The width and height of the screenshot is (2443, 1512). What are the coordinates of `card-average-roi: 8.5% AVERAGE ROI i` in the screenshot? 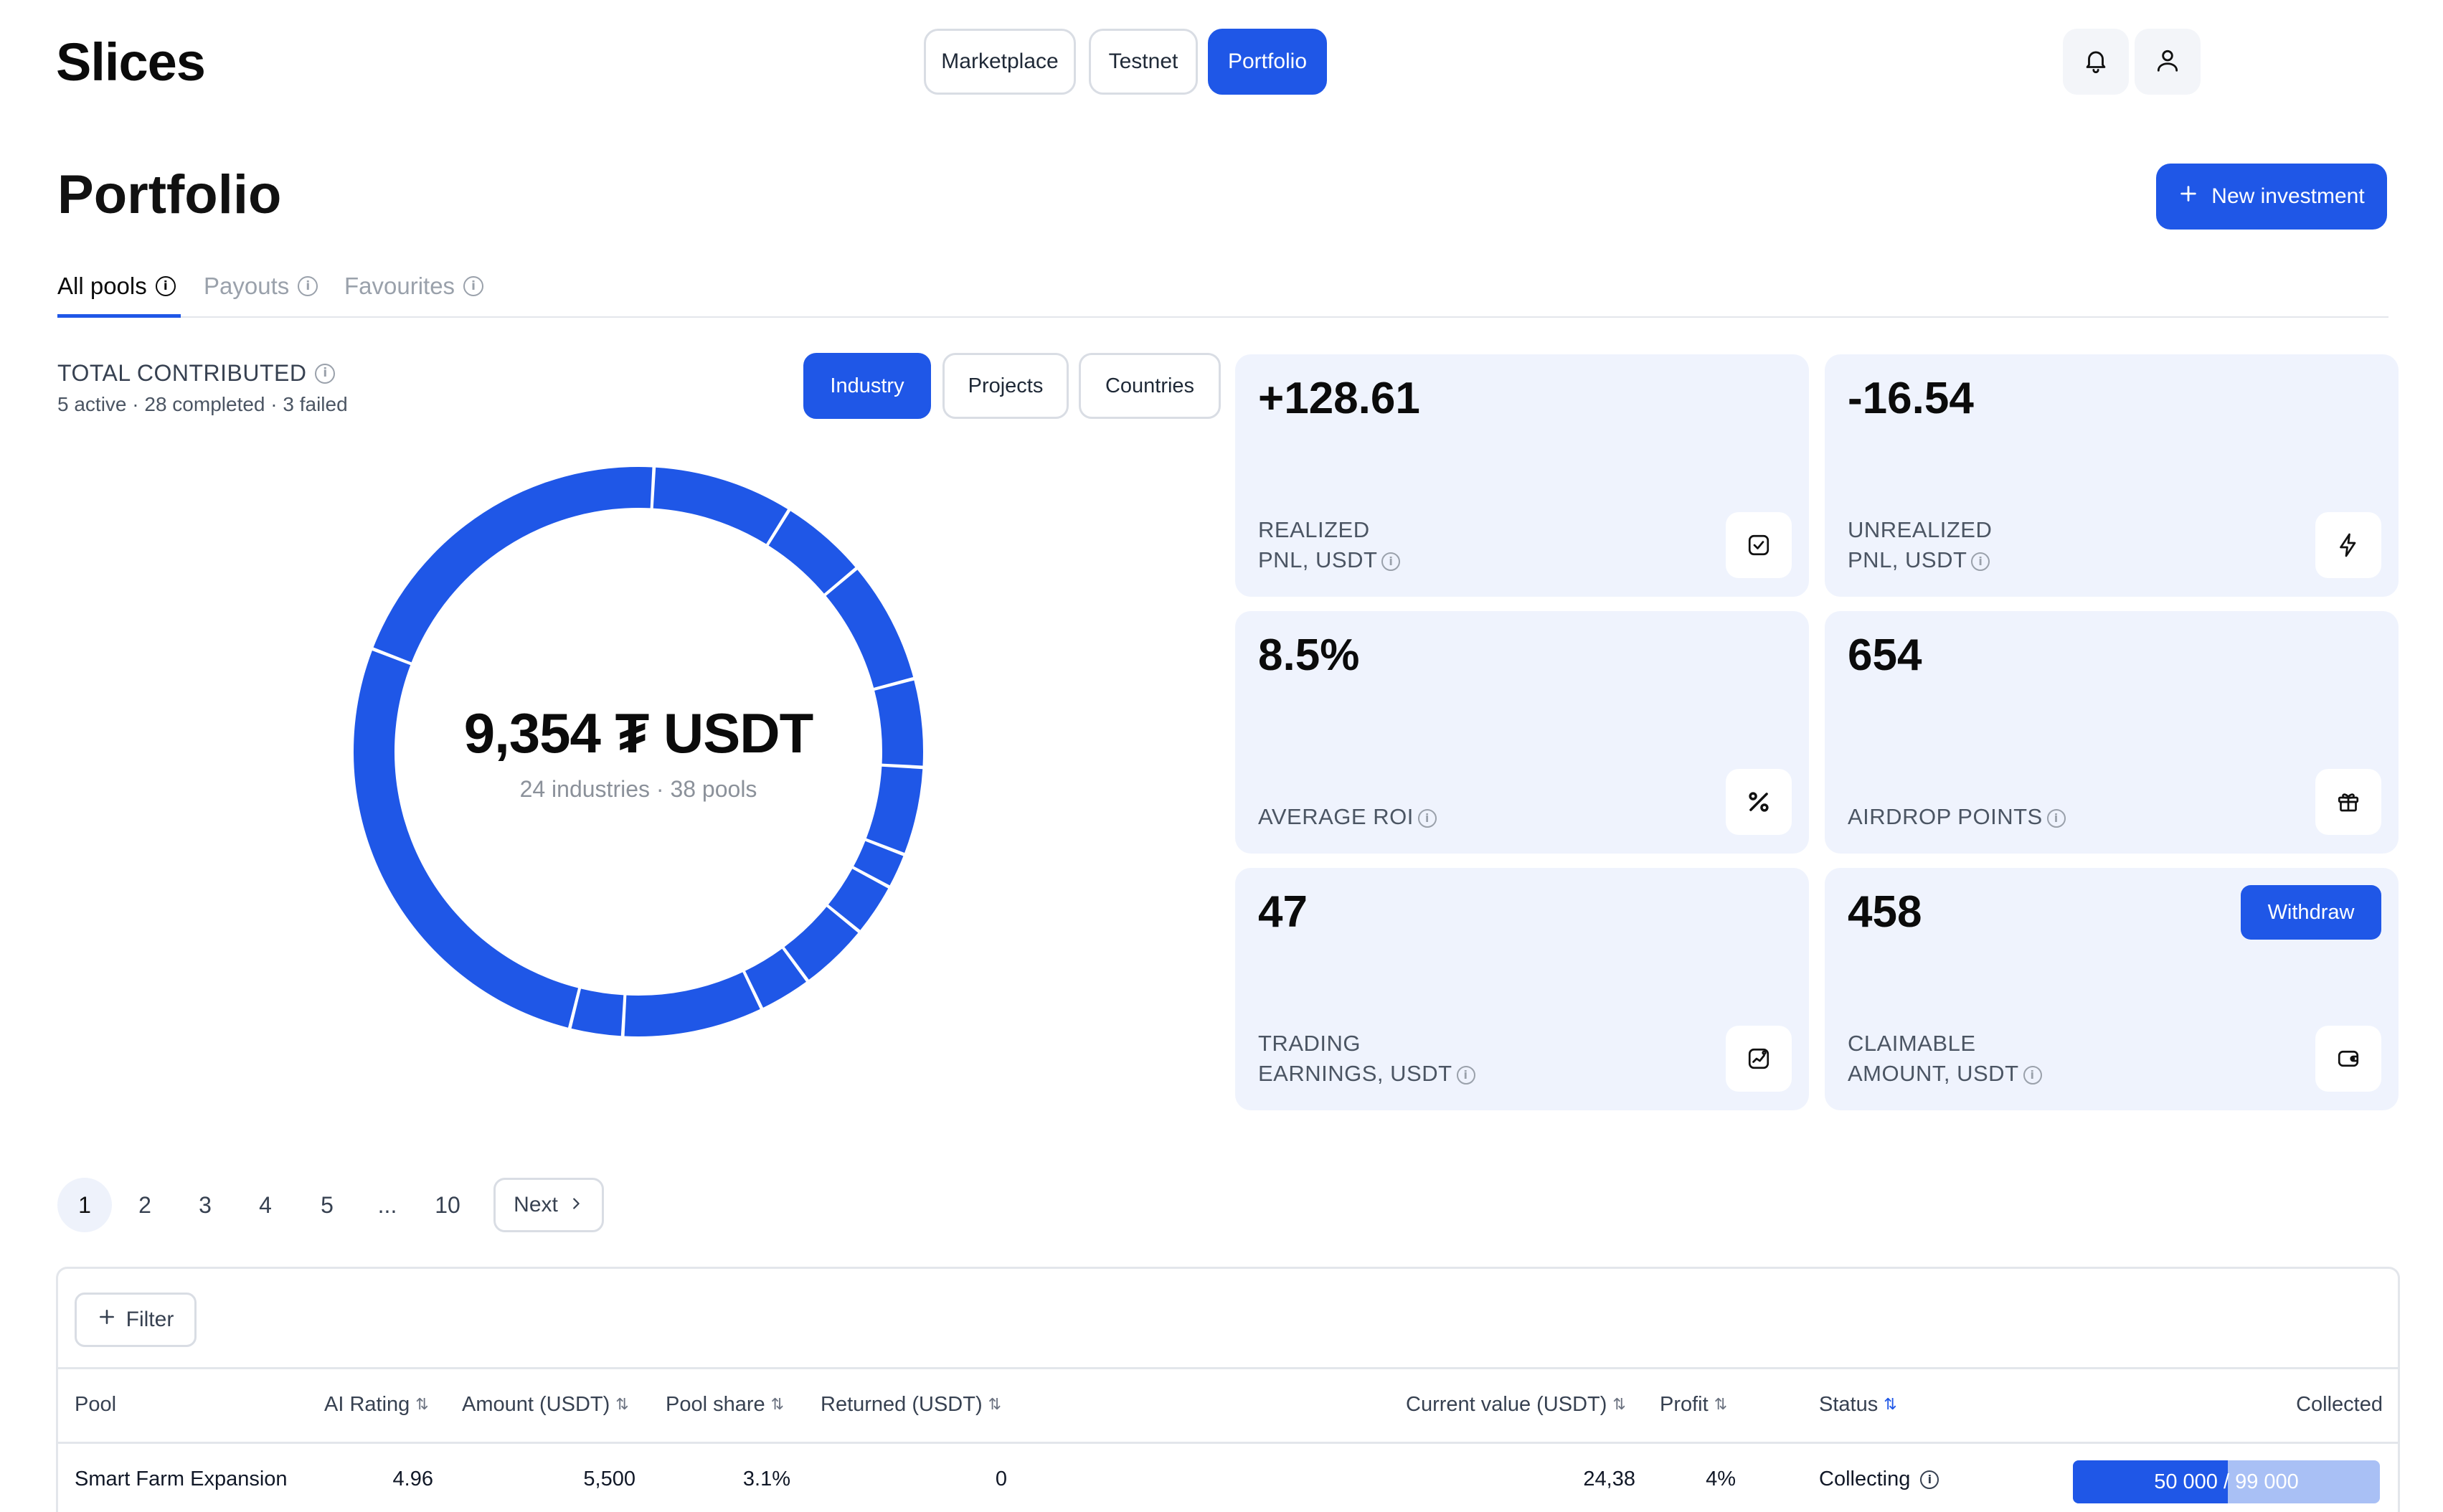 It's located at (1522, 732).